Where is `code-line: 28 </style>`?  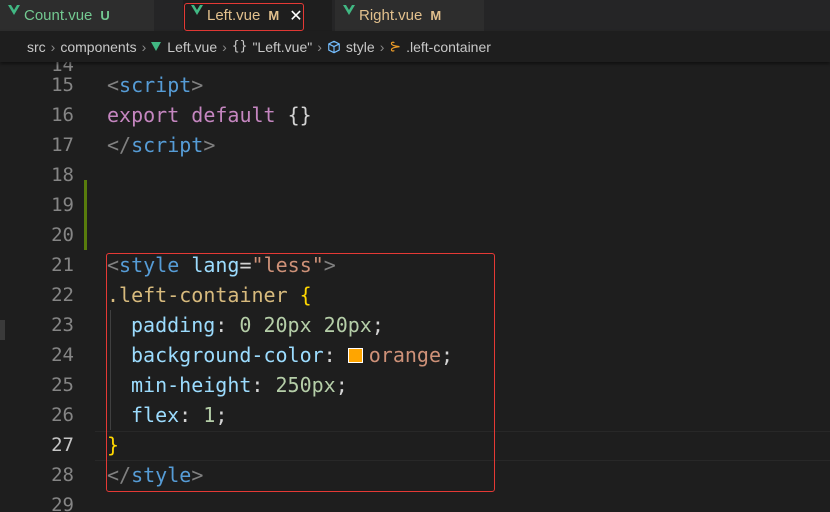 code-line: 28 </style> is located at coordinates (415, 475).